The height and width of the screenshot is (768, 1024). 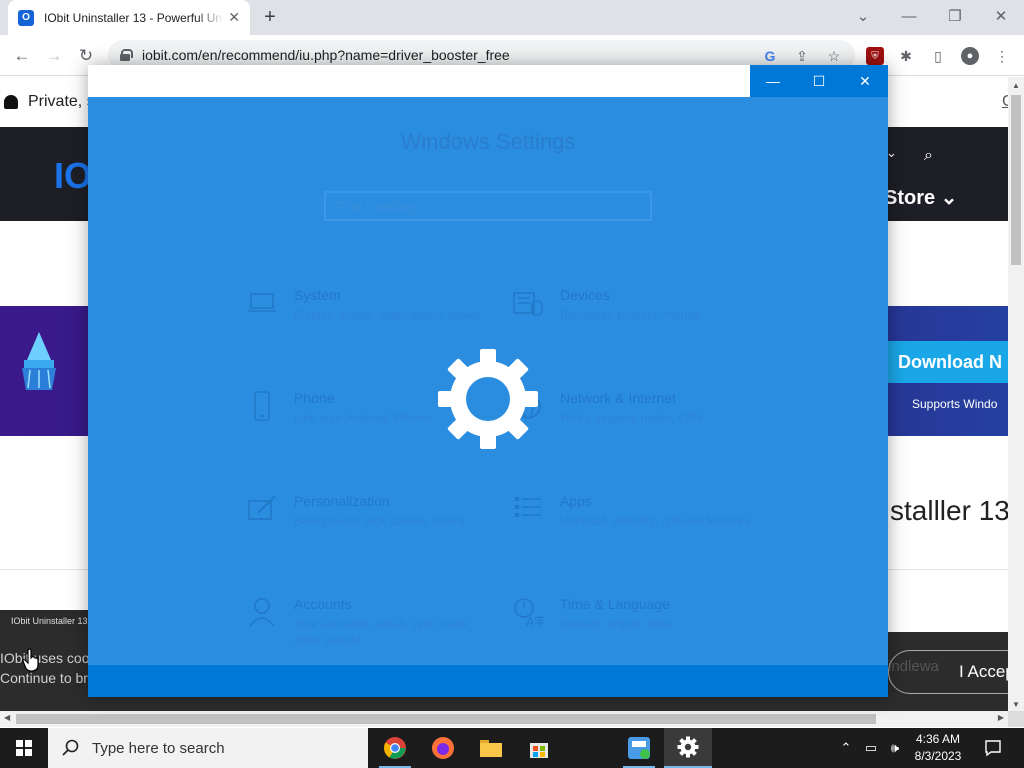 I want to click on firefox-taskbar-button, so click(x=443, y=748).